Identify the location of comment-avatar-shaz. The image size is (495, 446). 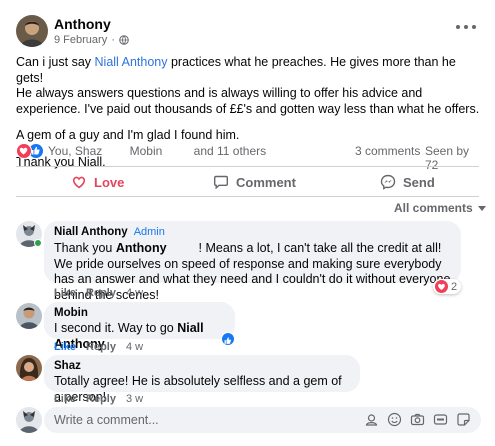
(29, 368).